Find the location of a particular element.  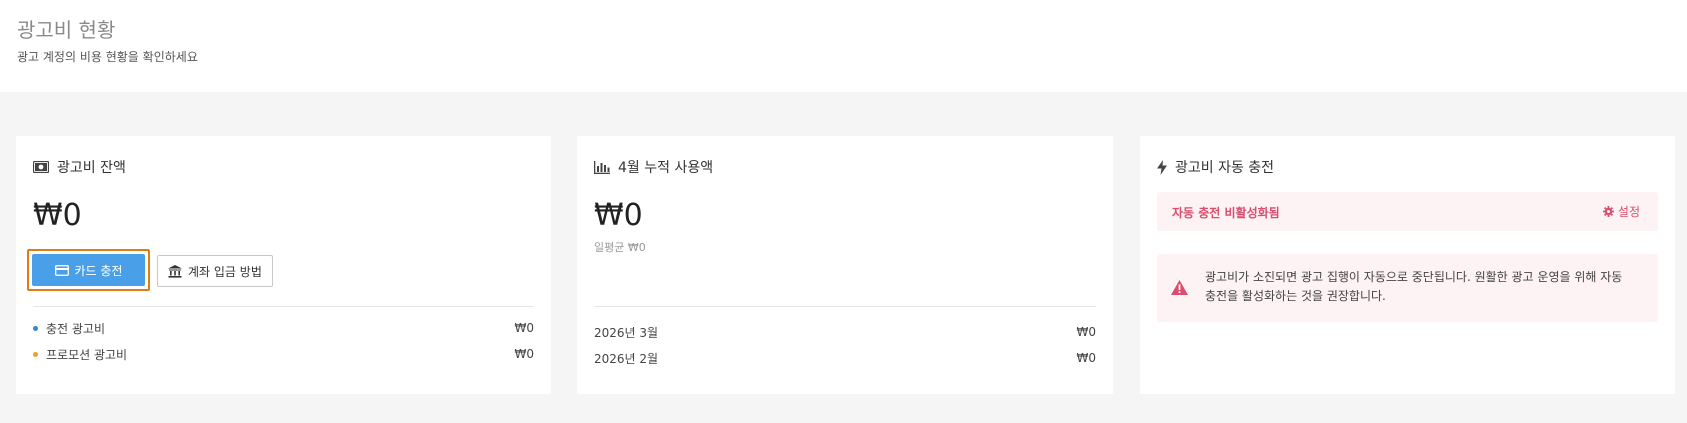

usage-month-label: 2026년 3월 is located at coordinates (626, 332).